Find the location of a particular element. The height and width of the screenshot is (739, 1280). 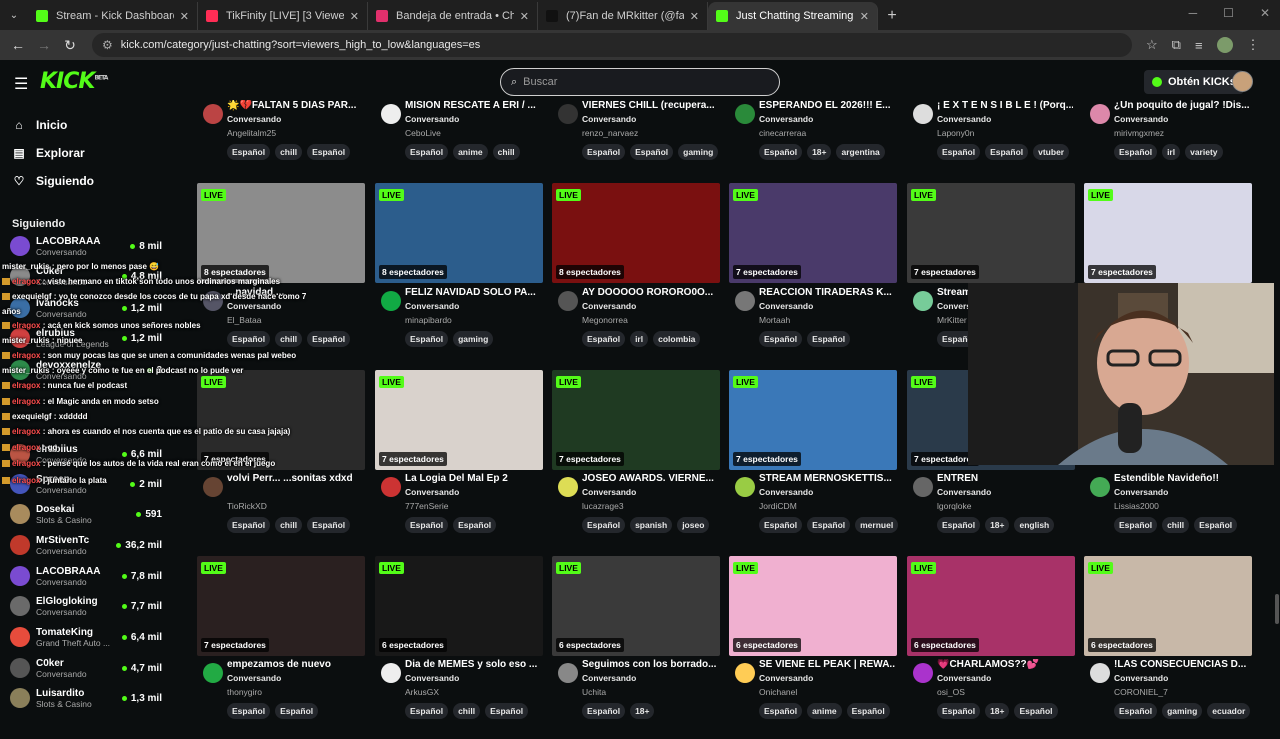

following-channel: Luisardito Slots & Casino 1,3 mil is located at coordinates (86, 698).